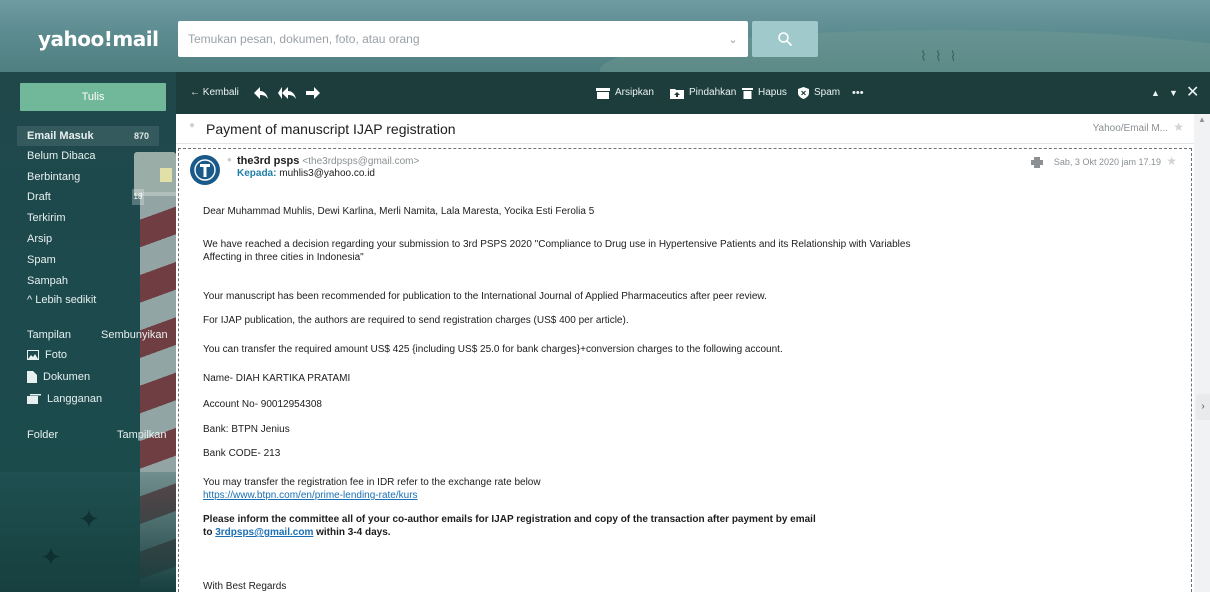 The image size is (1210, 592). Describe the element at coordinates (56, 355) in the screenshot. I see `sidebar-item-label: Foto` at that location.